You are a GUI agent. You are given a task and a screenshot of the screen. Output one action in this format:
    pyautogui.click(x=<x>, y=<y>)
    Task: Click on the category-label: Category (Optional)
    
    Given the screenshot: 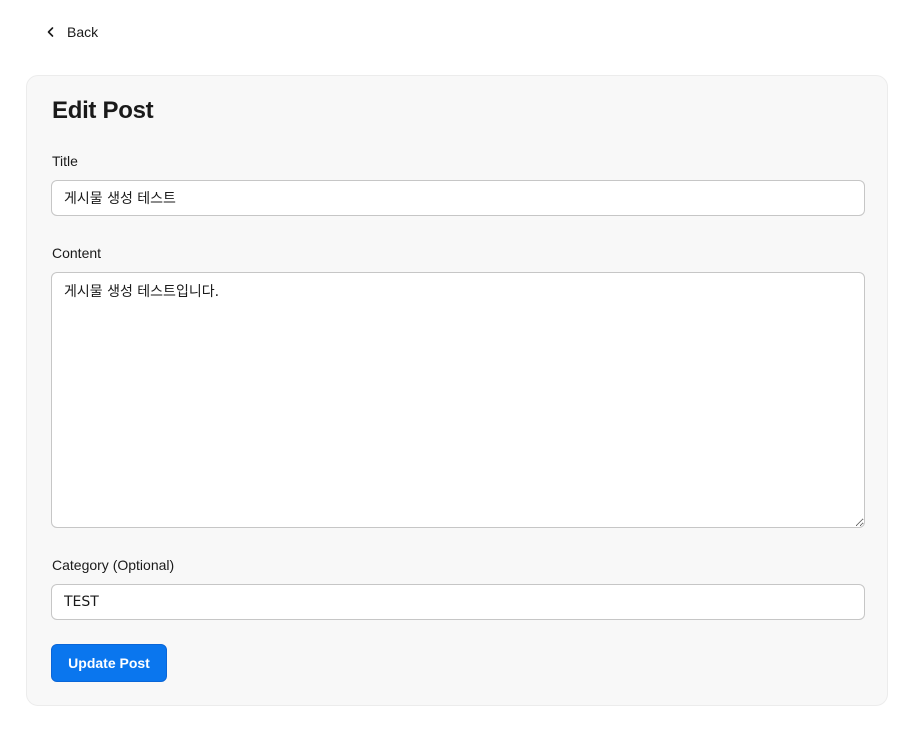 What is the action you would take?
    pyautogui.click(x=113, y=565)
    